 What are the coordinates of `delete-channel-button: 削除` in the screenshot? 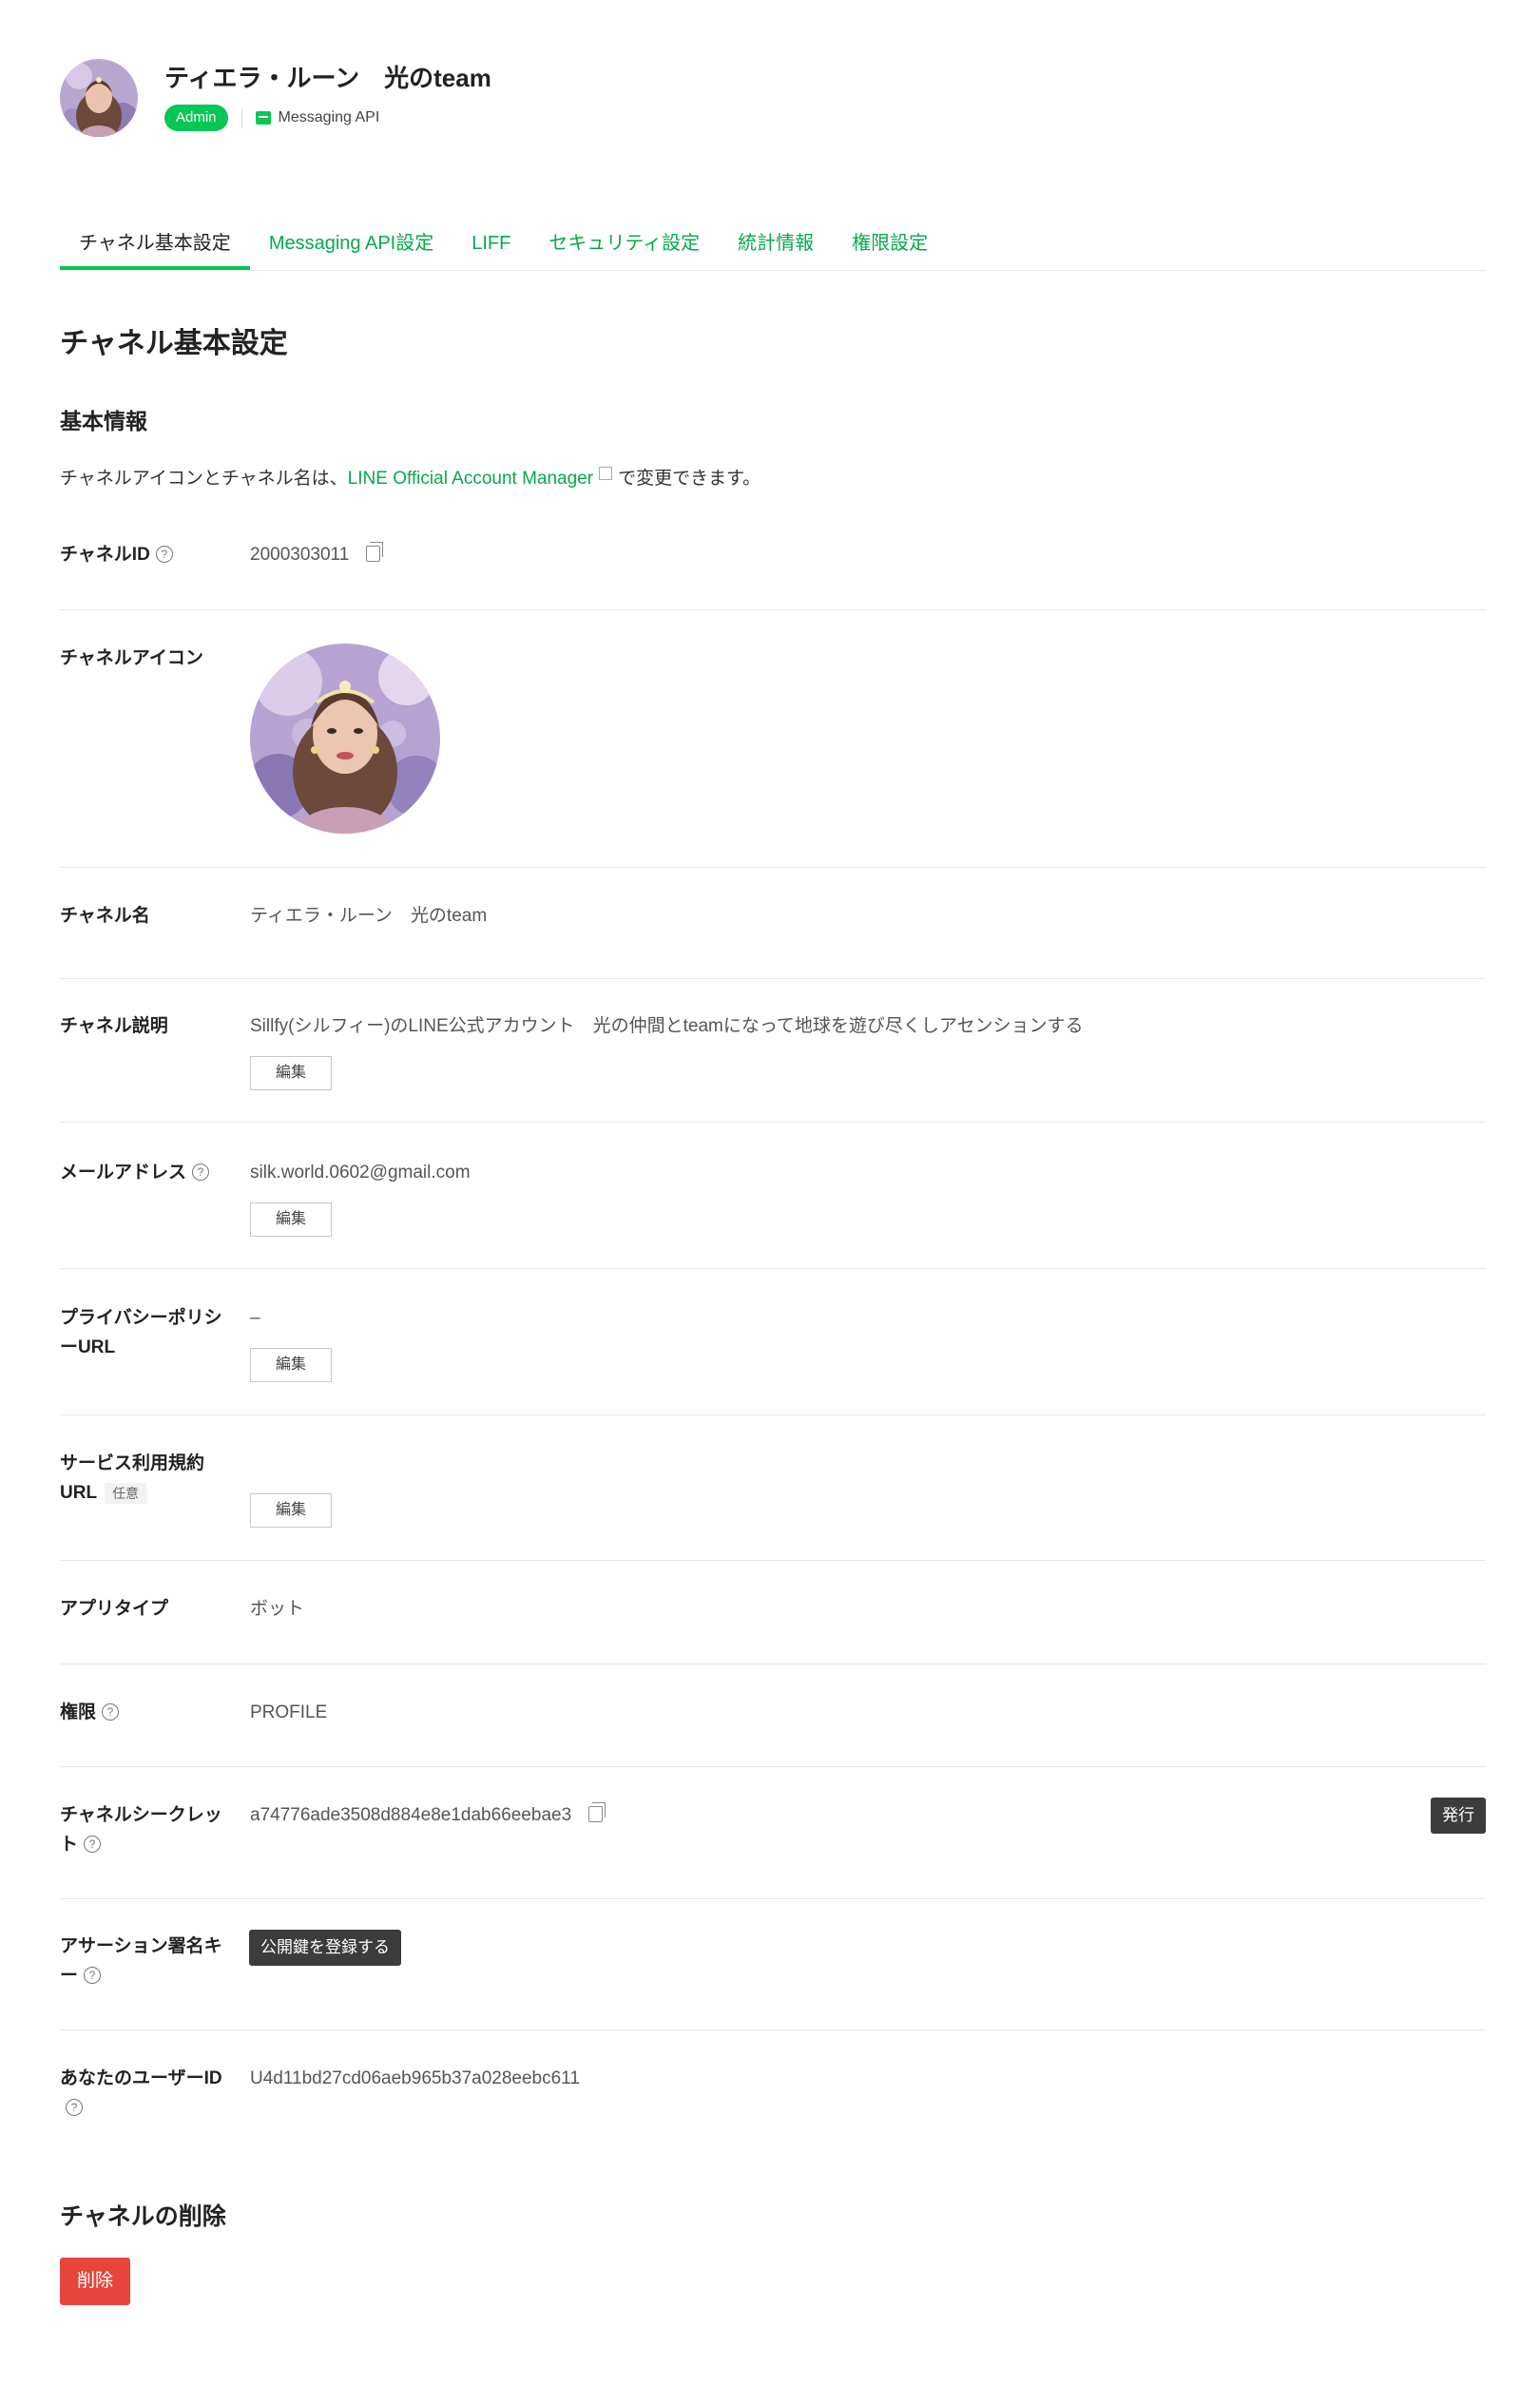 It's located at (95, 2281).